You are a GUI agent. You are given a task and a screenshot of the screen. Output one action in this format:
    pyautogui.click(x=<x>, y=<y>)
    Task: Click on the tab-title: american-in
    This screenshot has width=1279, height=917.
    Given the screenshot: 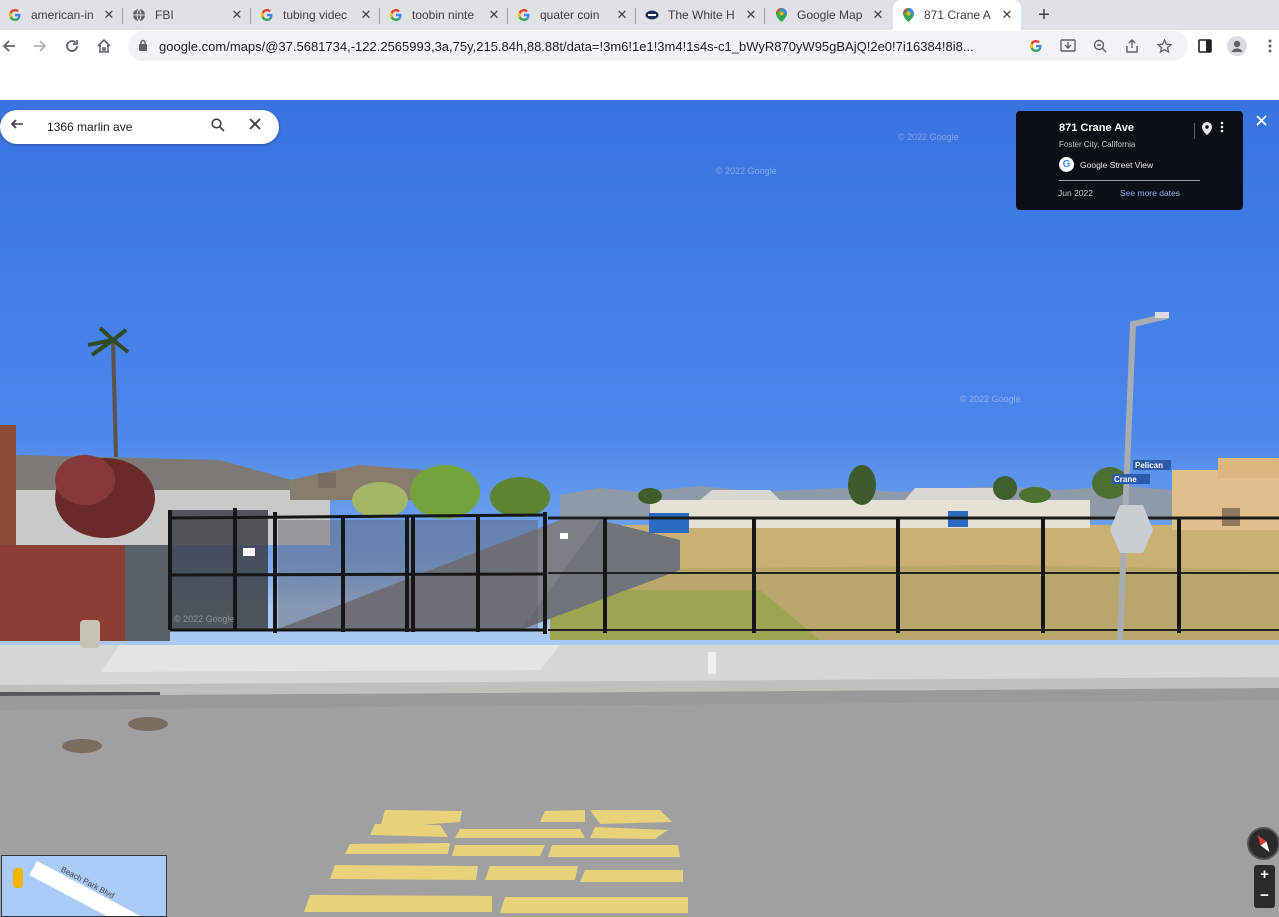 What is the action you would take?
    pyautogui.click(x=62, y=15)
    